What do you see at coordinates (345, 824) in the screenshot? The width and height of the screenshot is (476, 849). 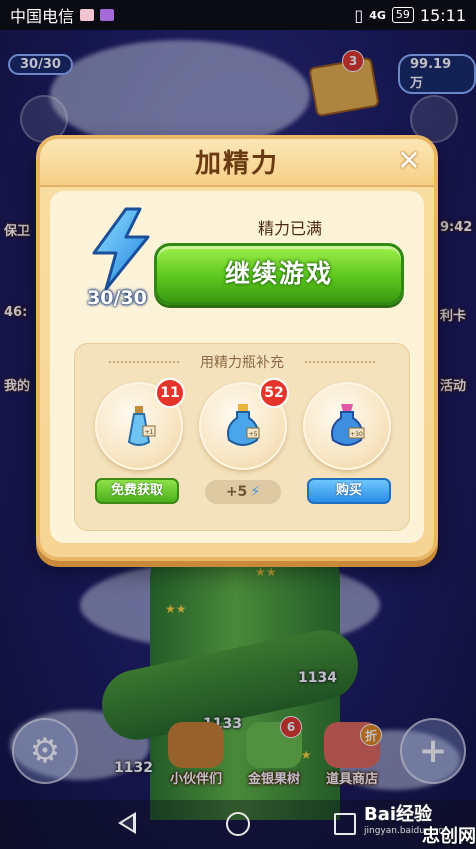 I see `recent-apps-icon` at bounding box center [345, 824].